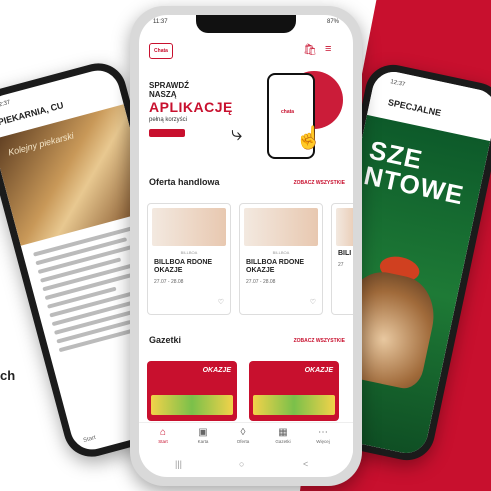 The height and width of the screenshot is (491, 491). Describe the element at coordinates (345, 253) in the screenshot. I see `offer-card-name: BILI` at that location.